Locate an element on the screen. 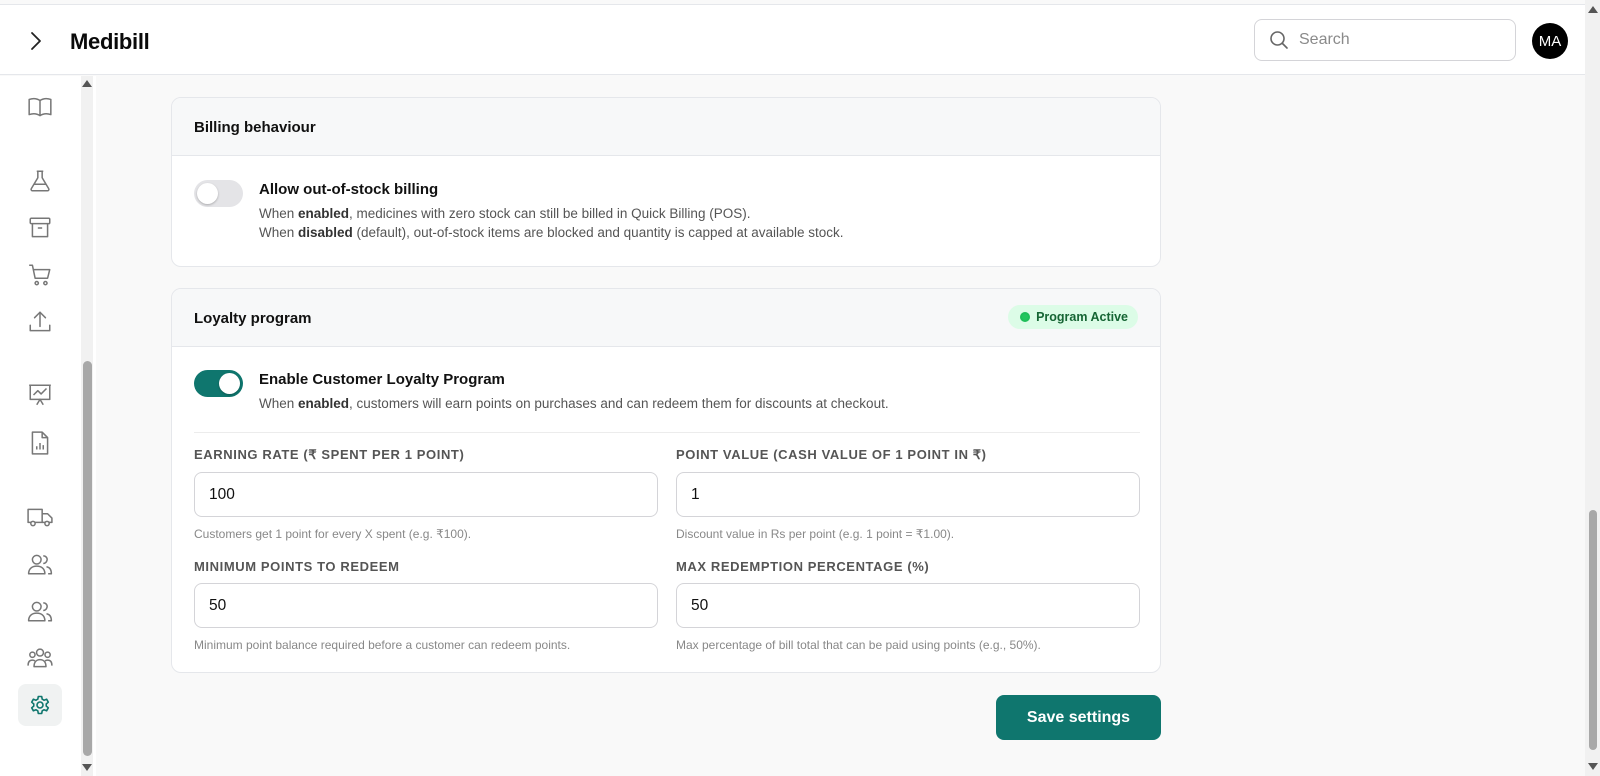 This screenshot has height=776, width=1600. cart-icon is located at coordinates (40, 275).